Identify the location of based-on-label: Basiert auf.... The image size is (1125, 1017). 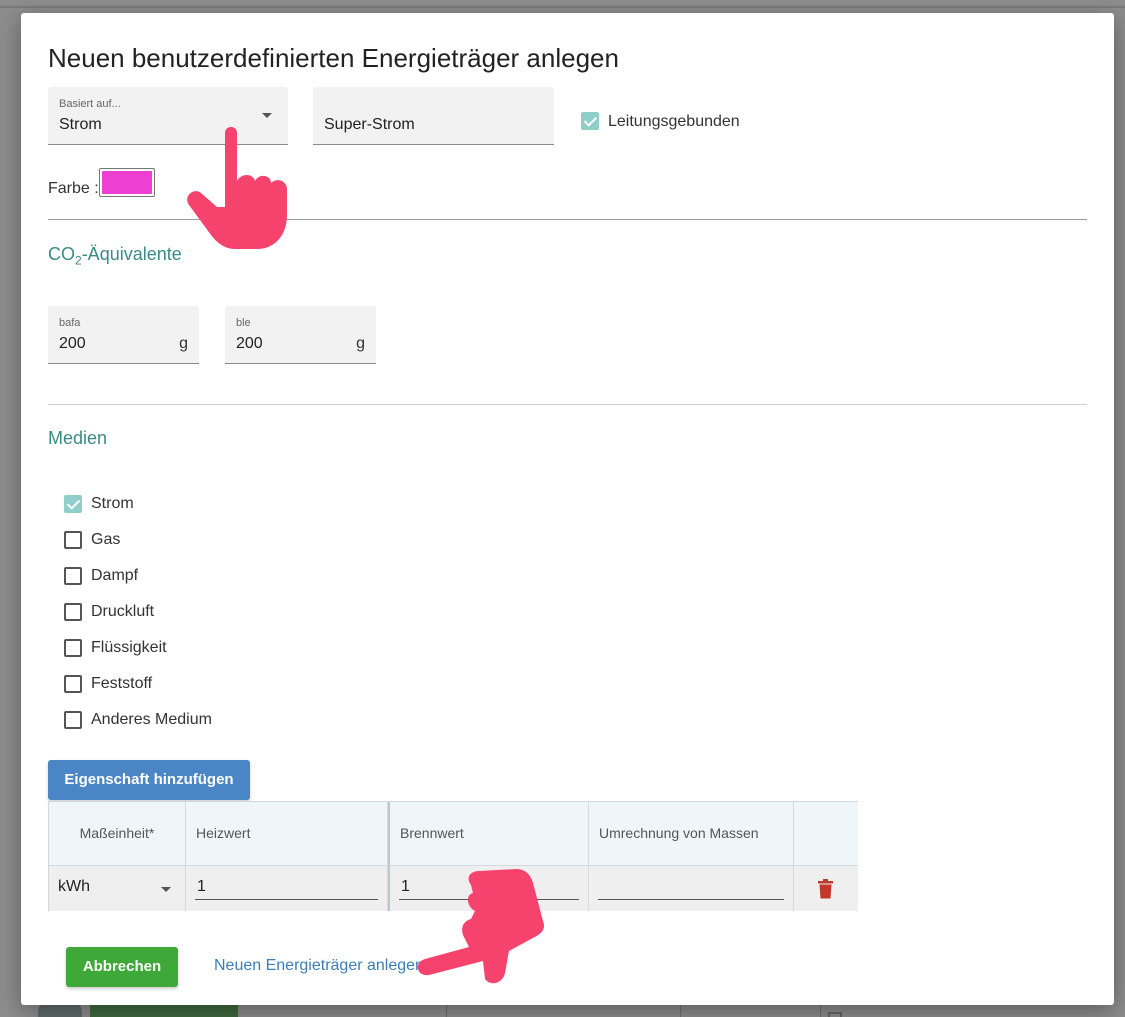
(90, 104).